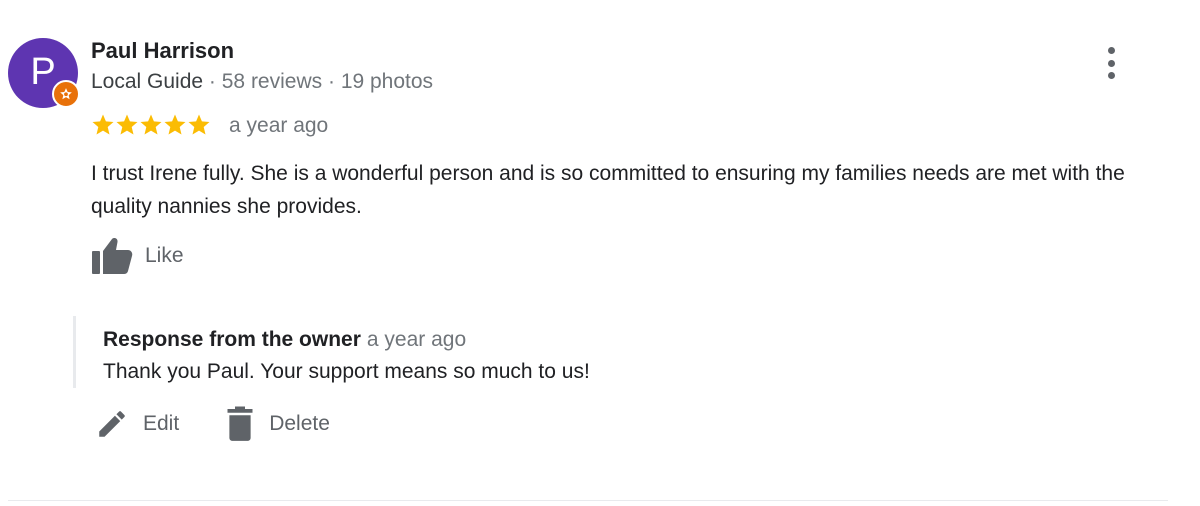 This screenshot has width=1200, height=506. I want to click on reviewer-meta: Local Guide · 58 reviews · 19 photos, so click(262, 82).